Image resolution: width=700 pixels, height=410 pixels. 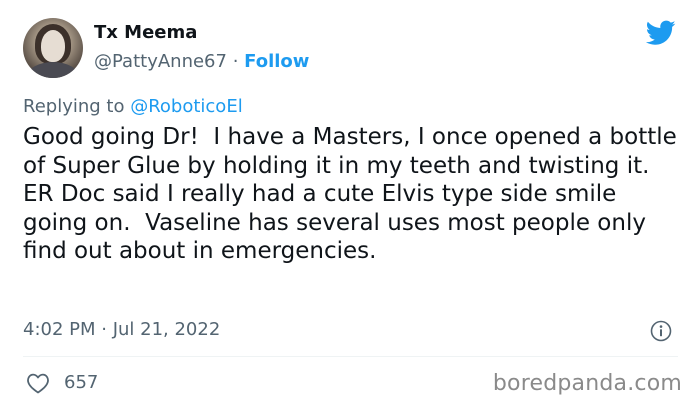 I want to click on avatar-face, so click(x=53, y=46).